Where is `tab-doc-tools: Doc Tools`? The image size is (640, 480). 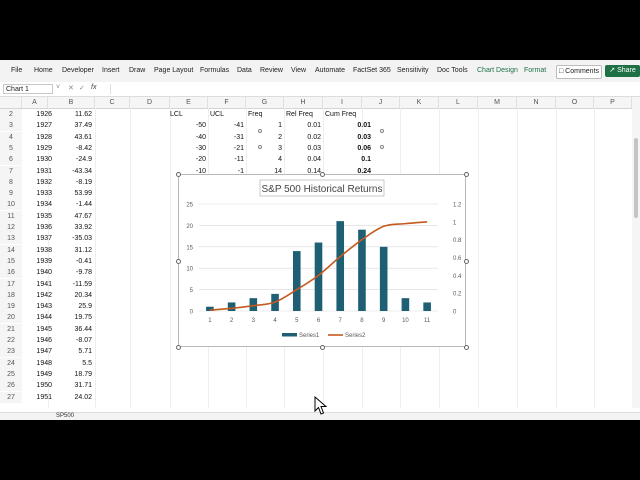
tab-doc-tools: Doc Tools is located at coordinates (452, 70).